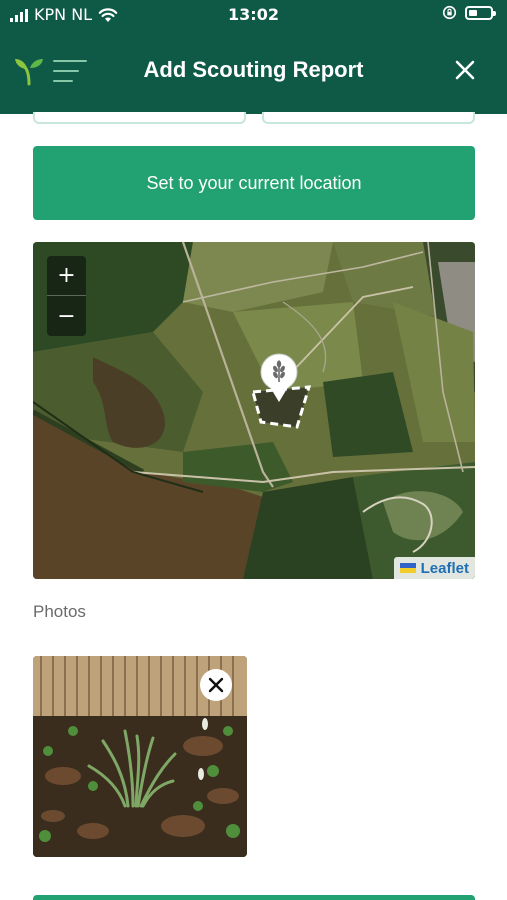 Image resolution: width=507 pixels, height=900 pixels. Describe the element at coordinates (279, 378) in the screenshot. I see `wheat-pin-icon` at that location.